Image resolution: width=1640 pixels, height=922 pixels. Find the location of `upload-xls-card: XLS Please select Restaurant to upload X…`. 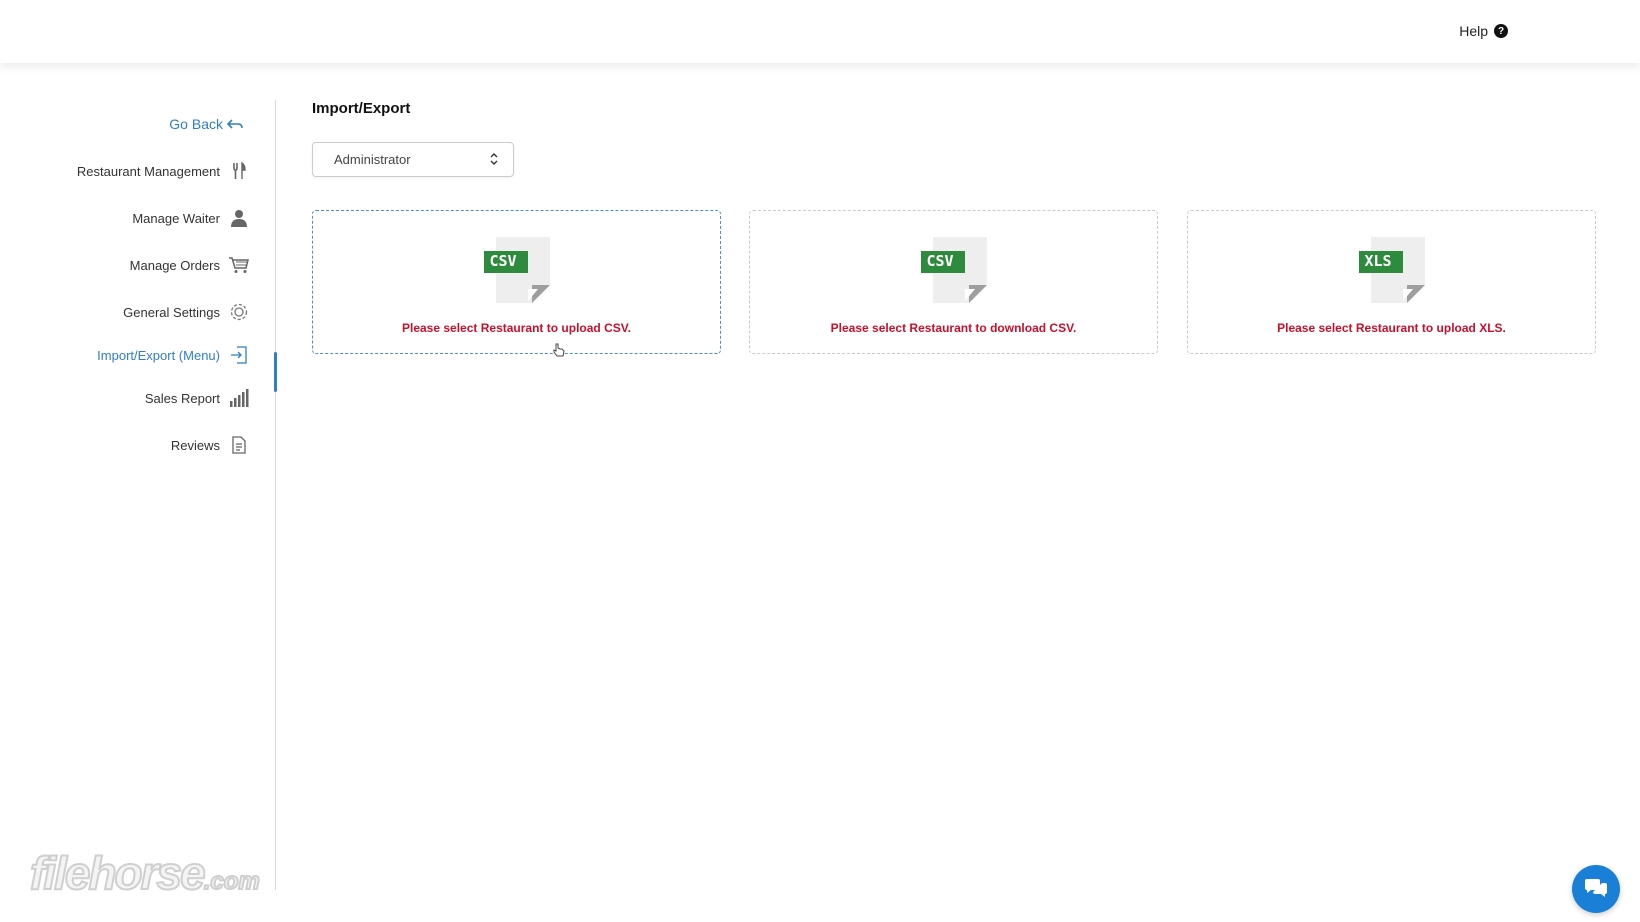

upload-xls-card: XLS Please select Restaurant to upload X… is located at coordinates (1391, 282).